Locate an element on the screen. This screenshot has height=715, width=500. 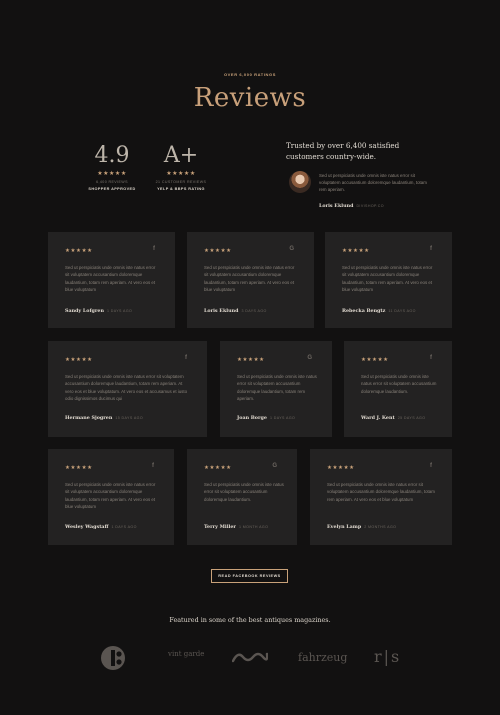
review-byline: Sandy Lofgren 1 DAYS AGO is located at coordinates (98, 311).